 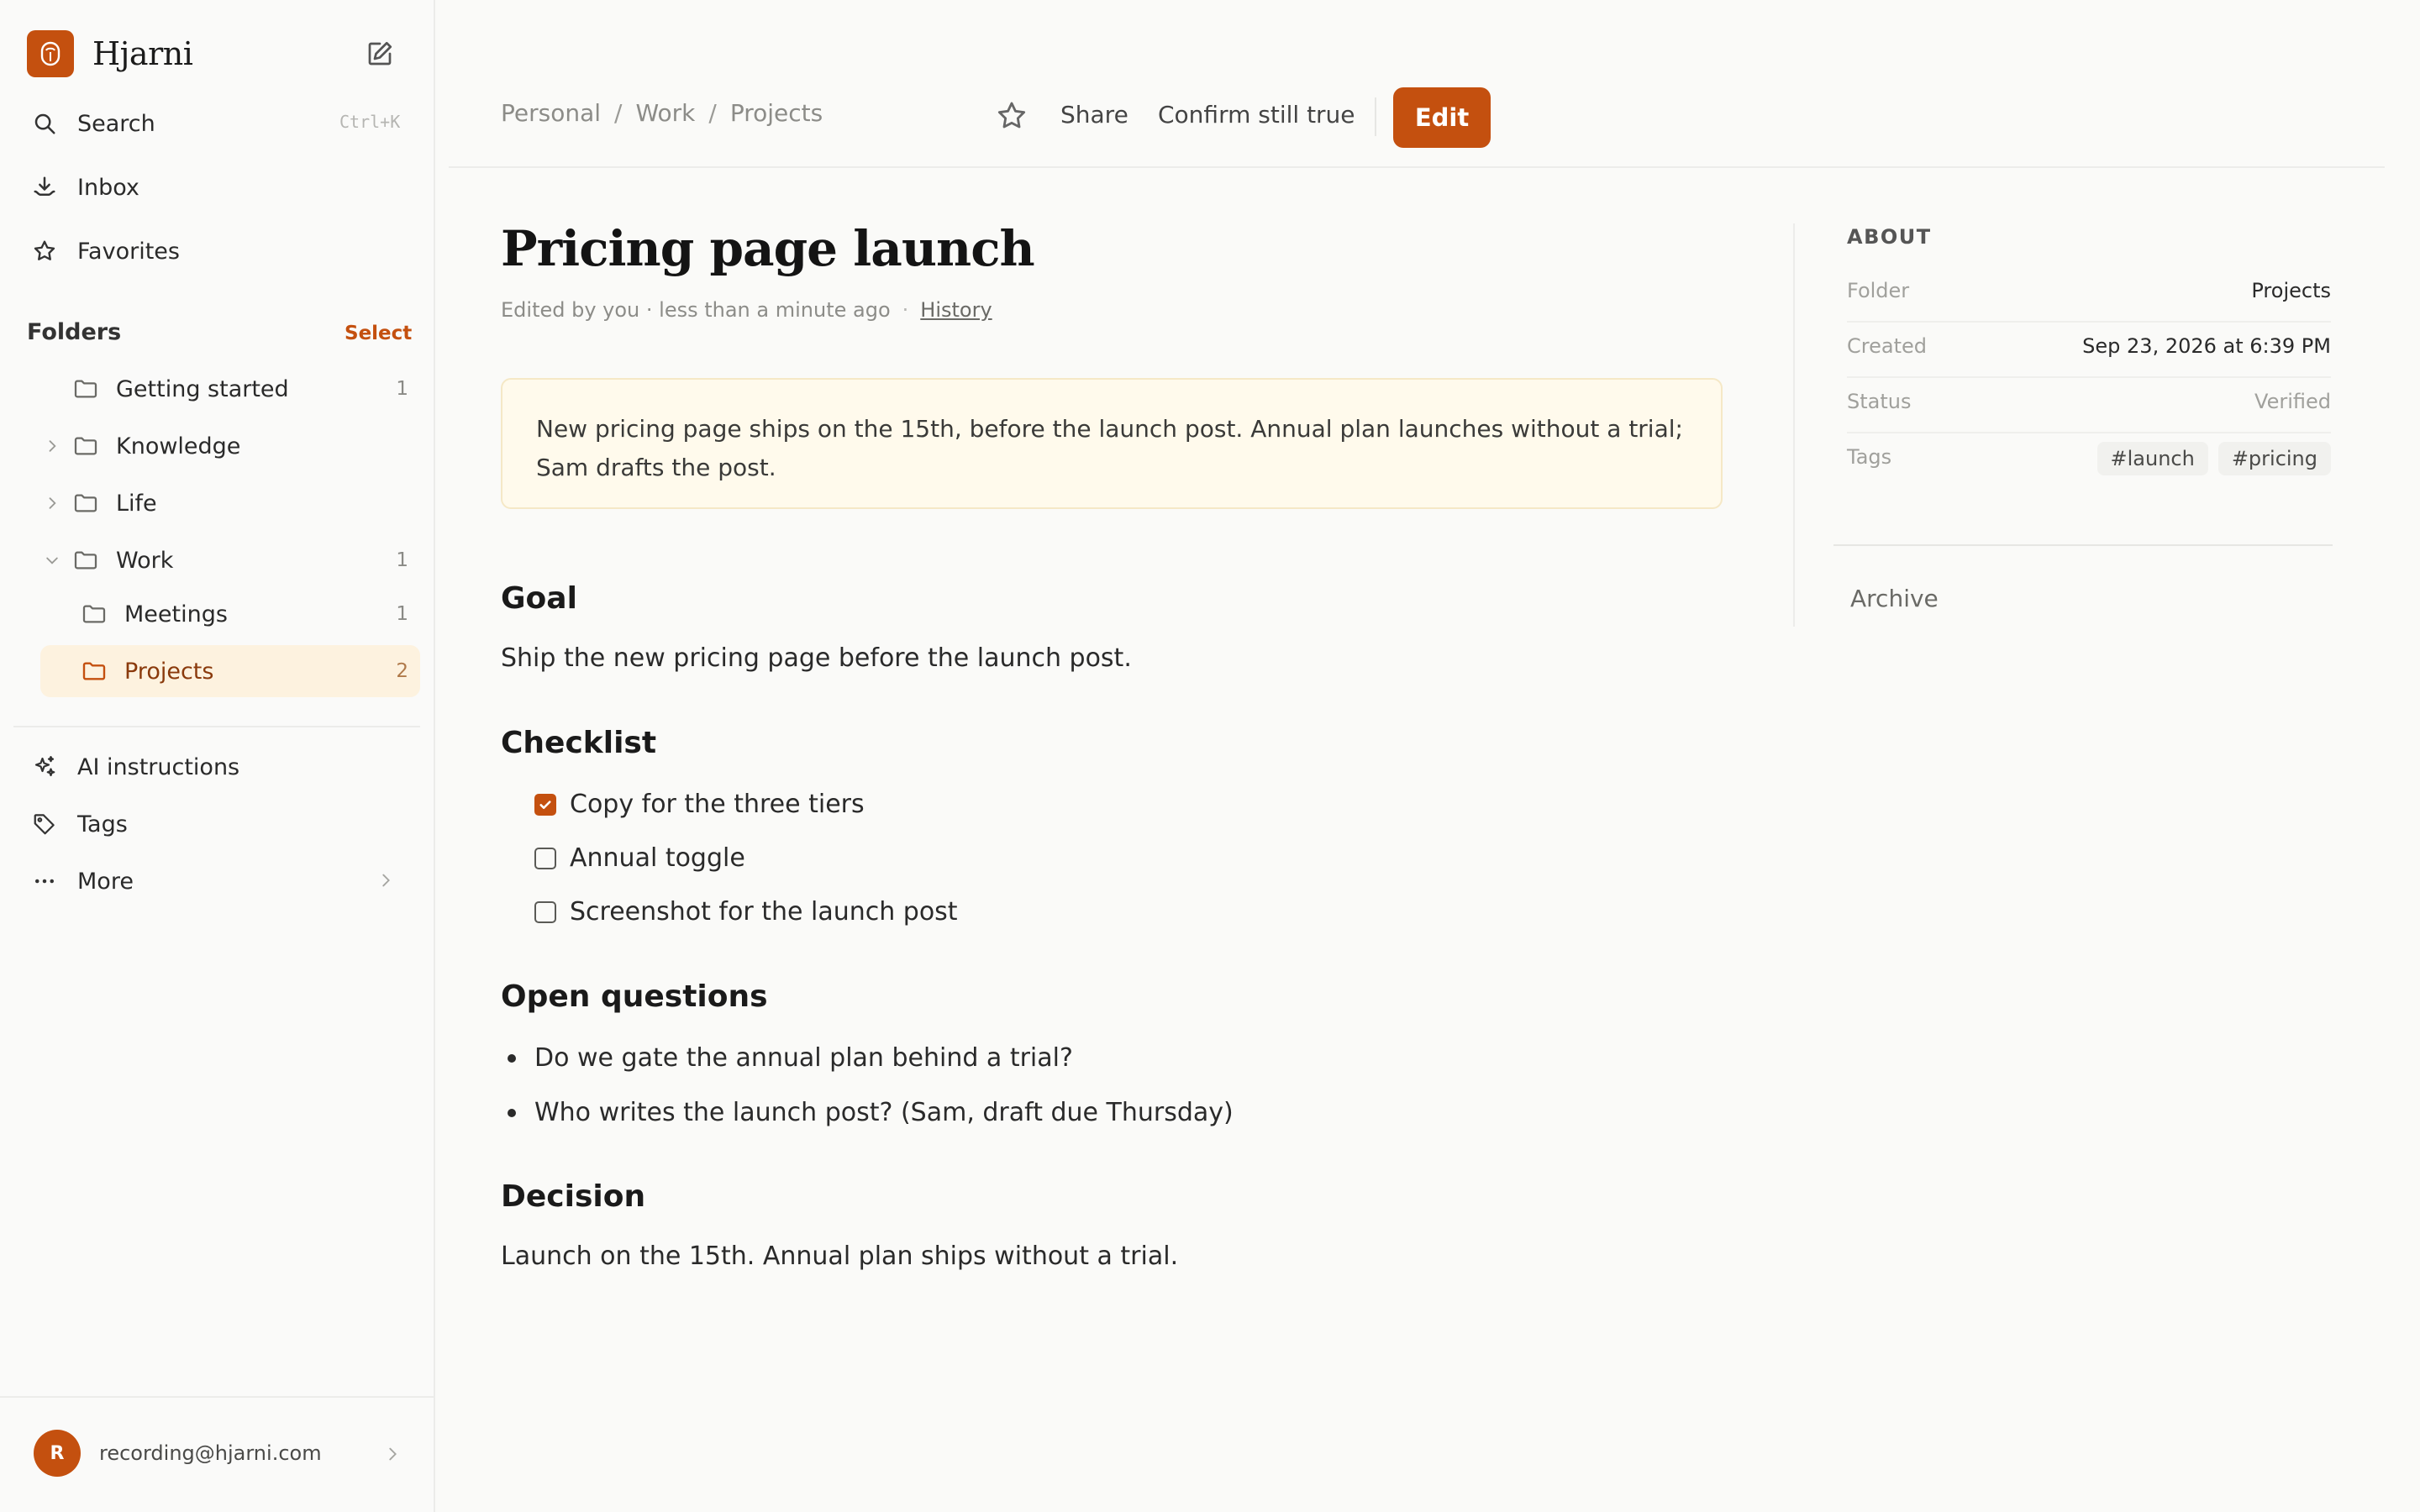 What do you see at coordinates (215, 881) in the screenshot?
I see `sidebar-item-more: More` at bounding box center [215, 881].